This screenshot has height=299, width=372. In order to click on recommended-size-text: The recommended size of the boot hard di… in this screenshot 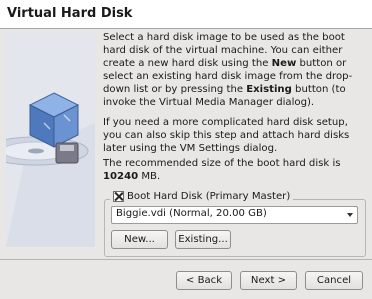, I will do `click(222, 163)`.